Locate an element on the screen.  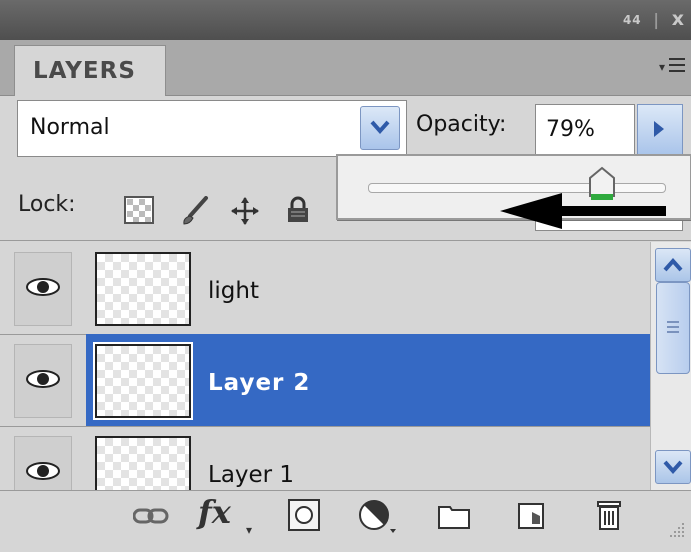
layer-list-scrollbar is located at coordinates (670, 366).